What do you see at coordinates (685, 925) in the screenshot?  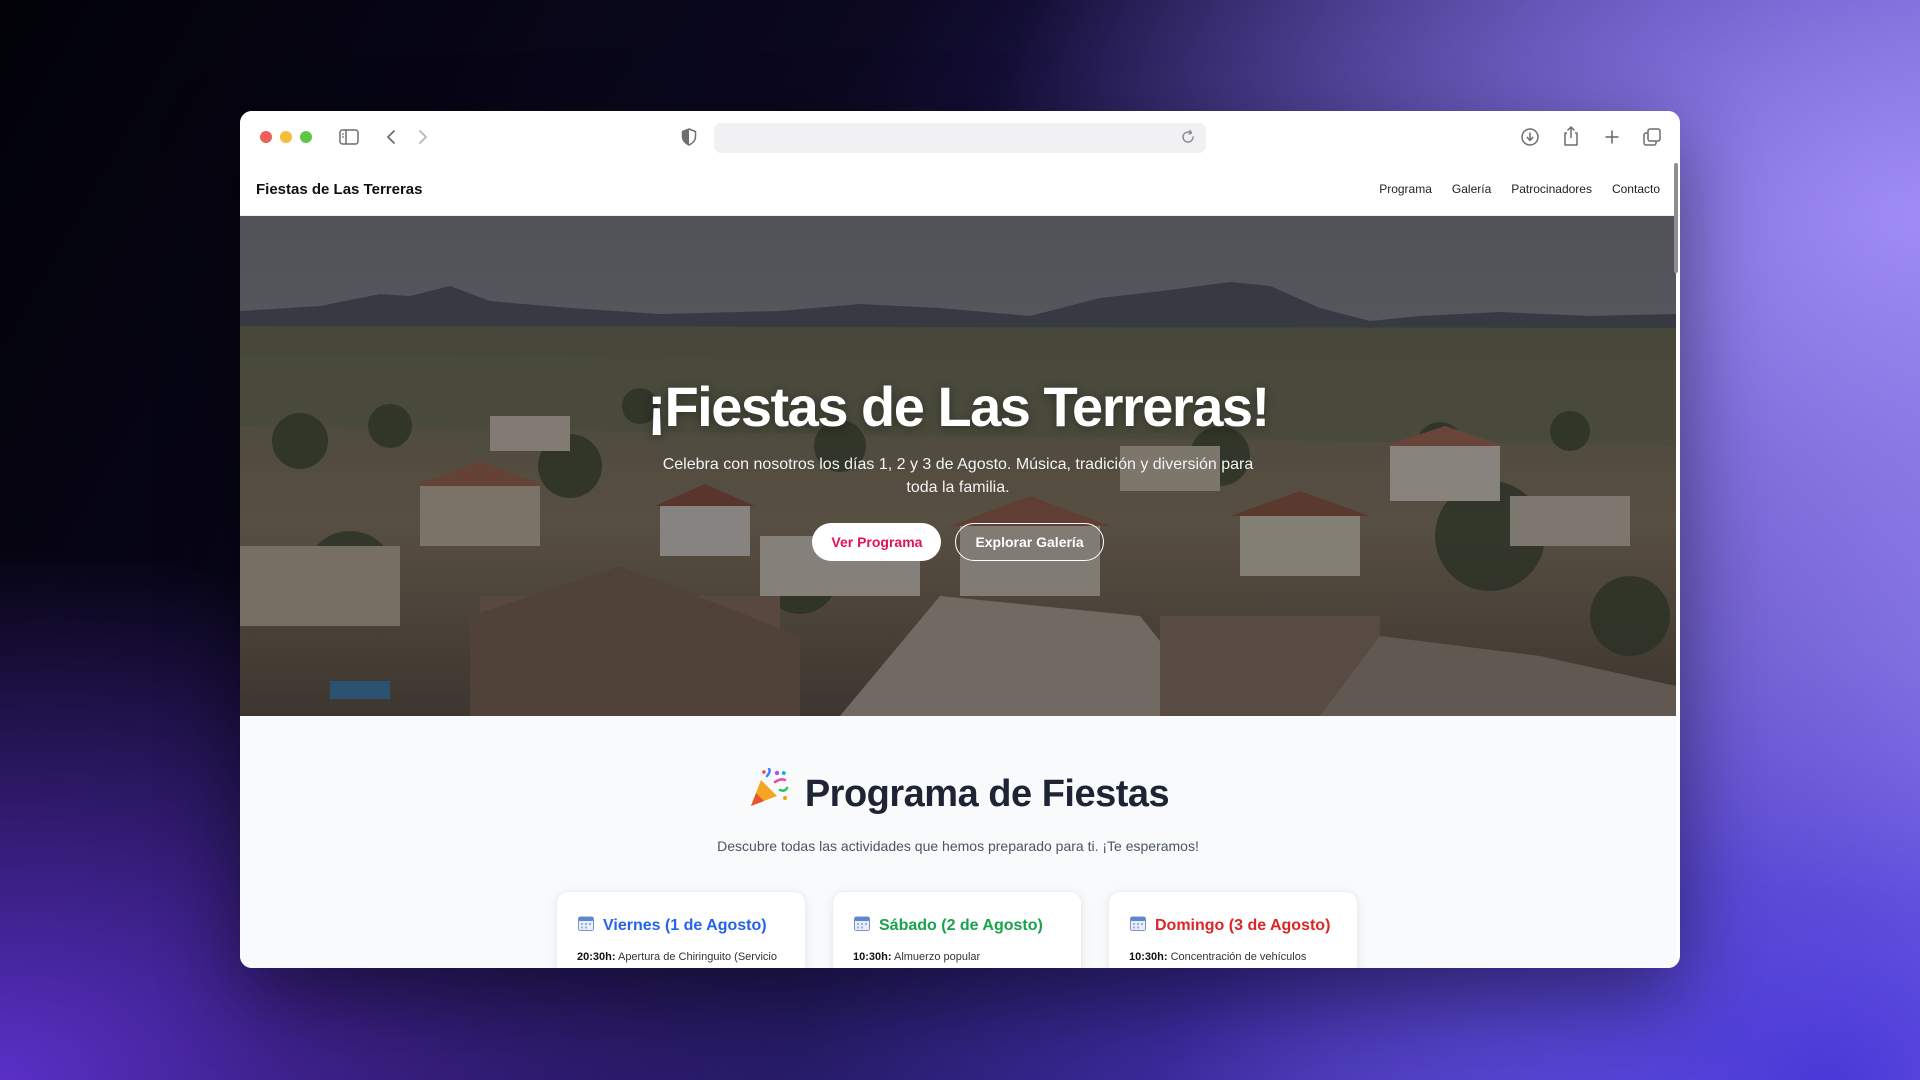 I see `day-card-title: Viernes (1 de Agosto)` at bounding box center [685, 925].